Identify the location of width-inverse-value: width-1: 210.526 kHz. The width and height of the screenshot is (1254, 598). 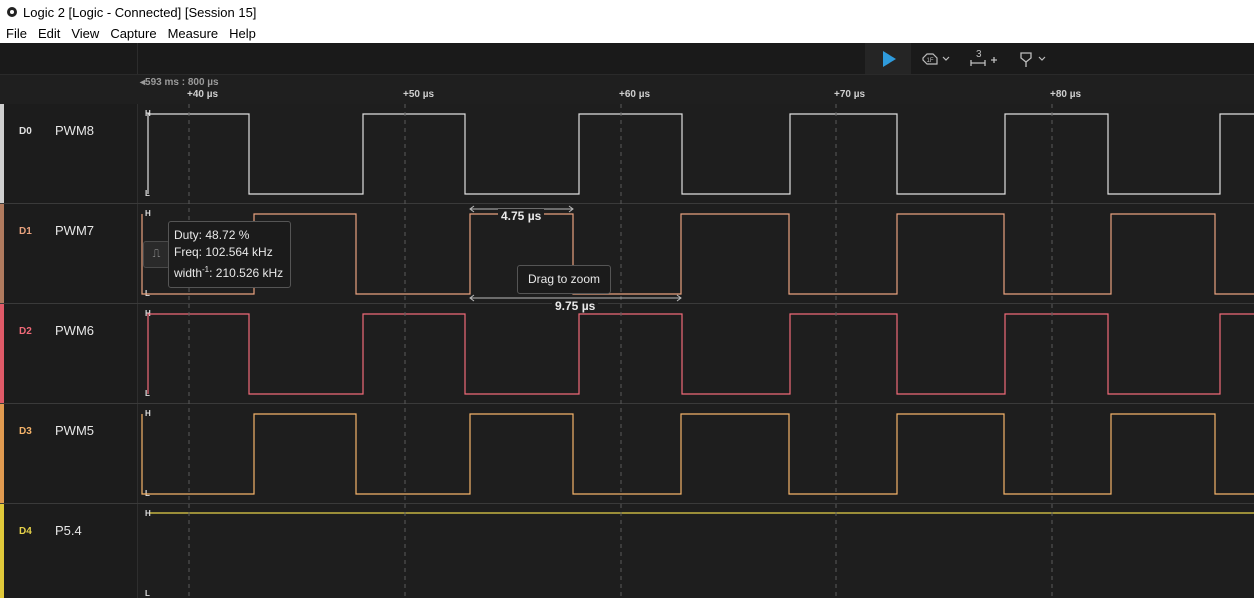
(229, 271).